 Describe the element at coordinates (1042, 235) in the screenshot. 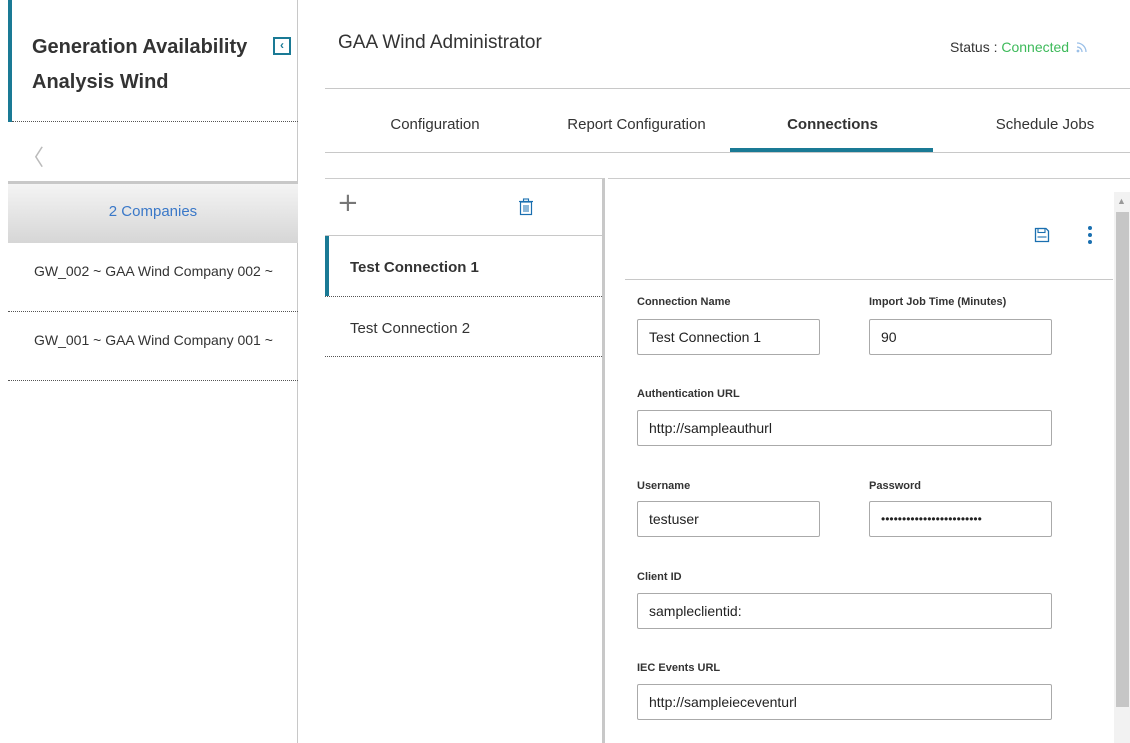

I see `save-icon` at that location.